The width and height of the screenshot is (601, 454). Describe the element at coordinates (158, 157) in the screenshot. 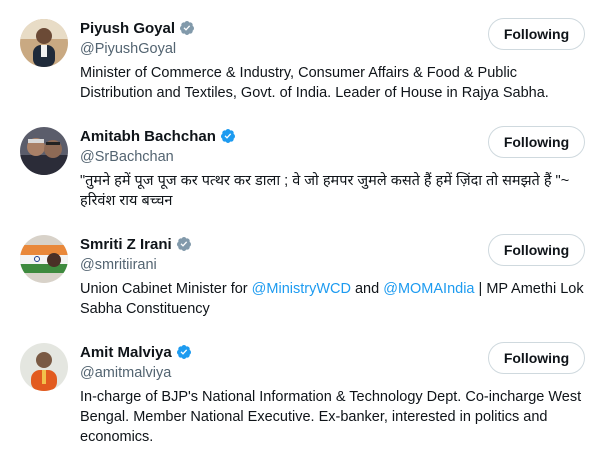

I see `username-handle: @SrBachchan` at that location.